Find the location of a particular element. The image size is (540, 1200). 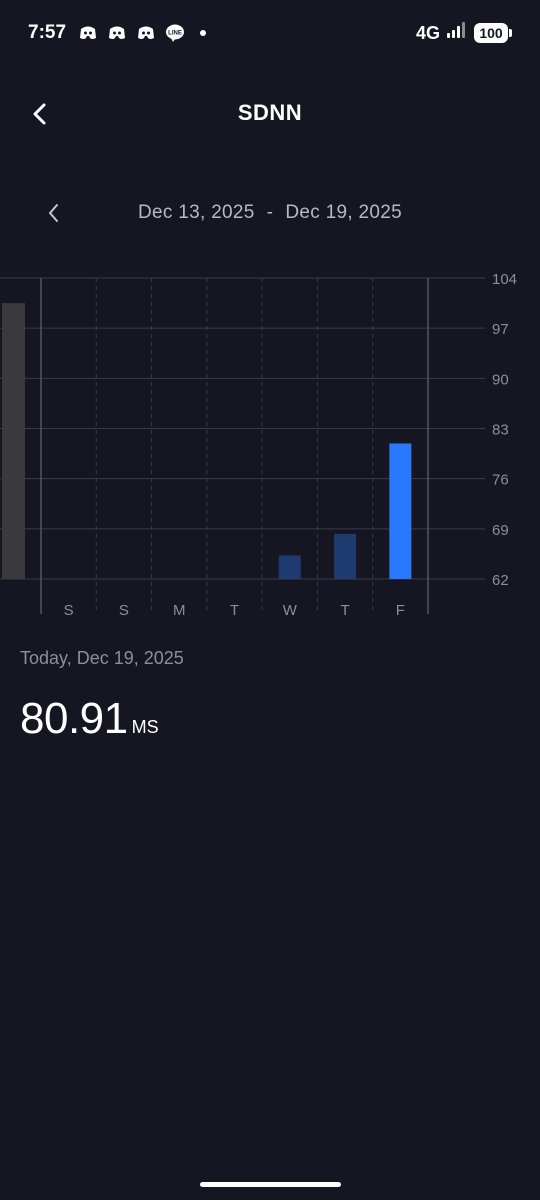

header: SDNN is located at coordinates (270, 114).